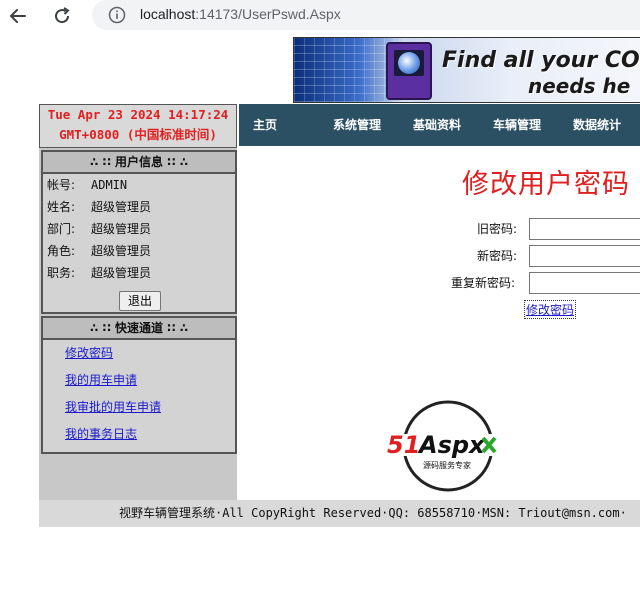 The width and height of the screenshot is (640, 589). What do you see at coordinates (403, 445) in the screenshot?
I see `svg-text: 51` at bounding box center [403, 445].